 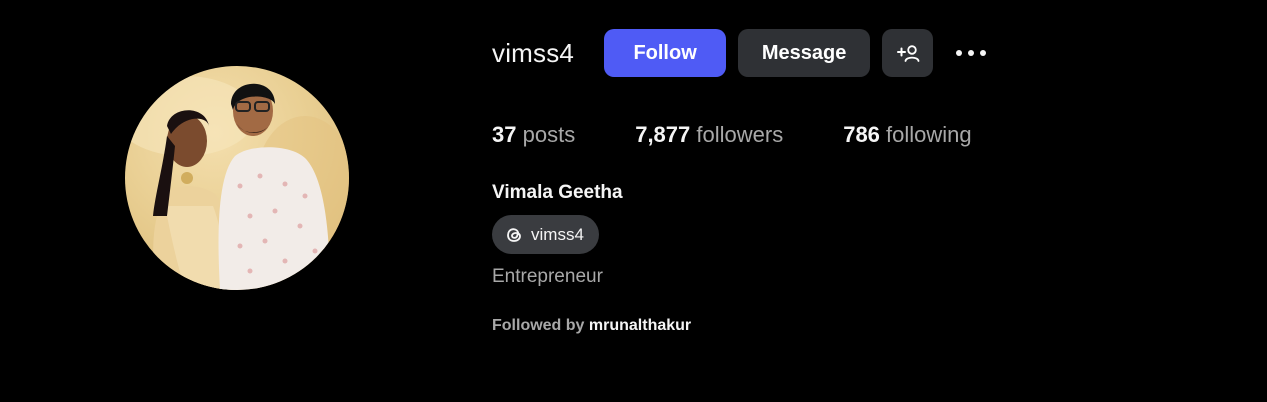 I want to click on posts-label: posts, so click(x=549, y=134).